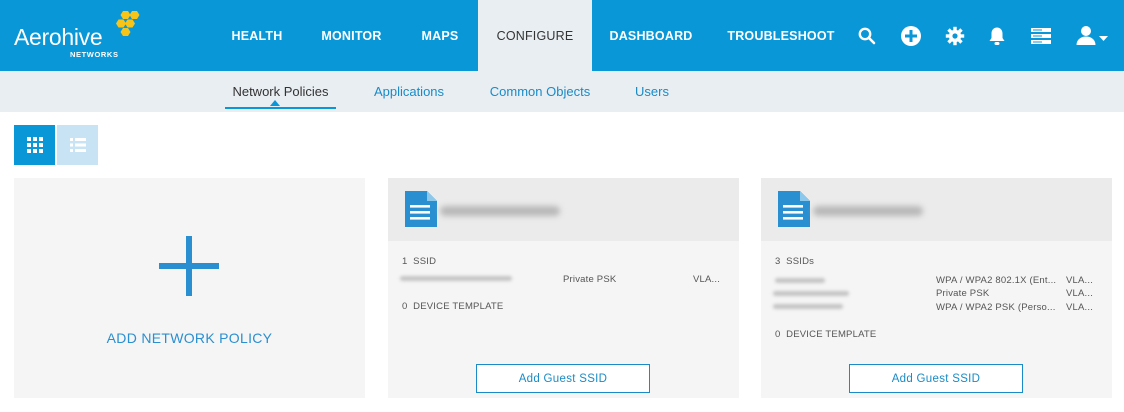 The width and height of the screenshot is (1124, 412). I want to click on list-icon, so click(77, 145).